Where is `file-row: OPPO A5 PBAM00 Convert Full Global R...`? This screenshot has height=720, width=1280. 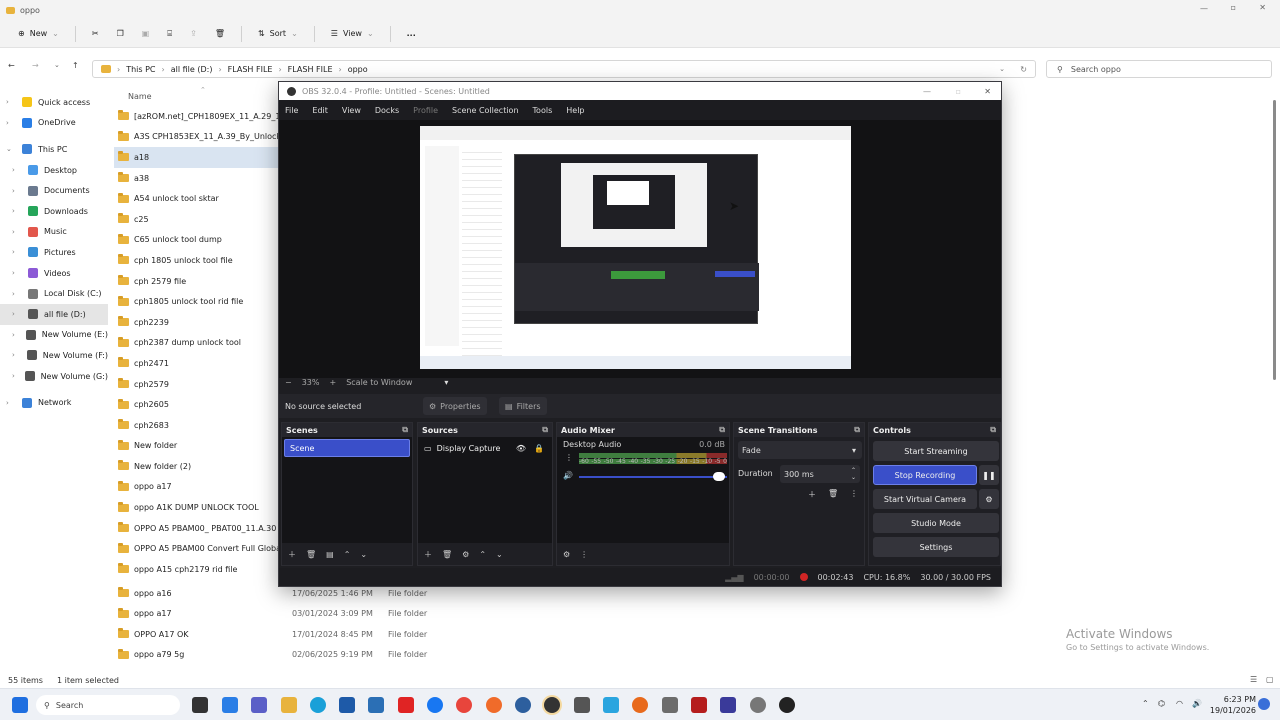
file-row: OPPO A5 PBAM00 Convert Full Global R... is located at coordinates (196, 548).